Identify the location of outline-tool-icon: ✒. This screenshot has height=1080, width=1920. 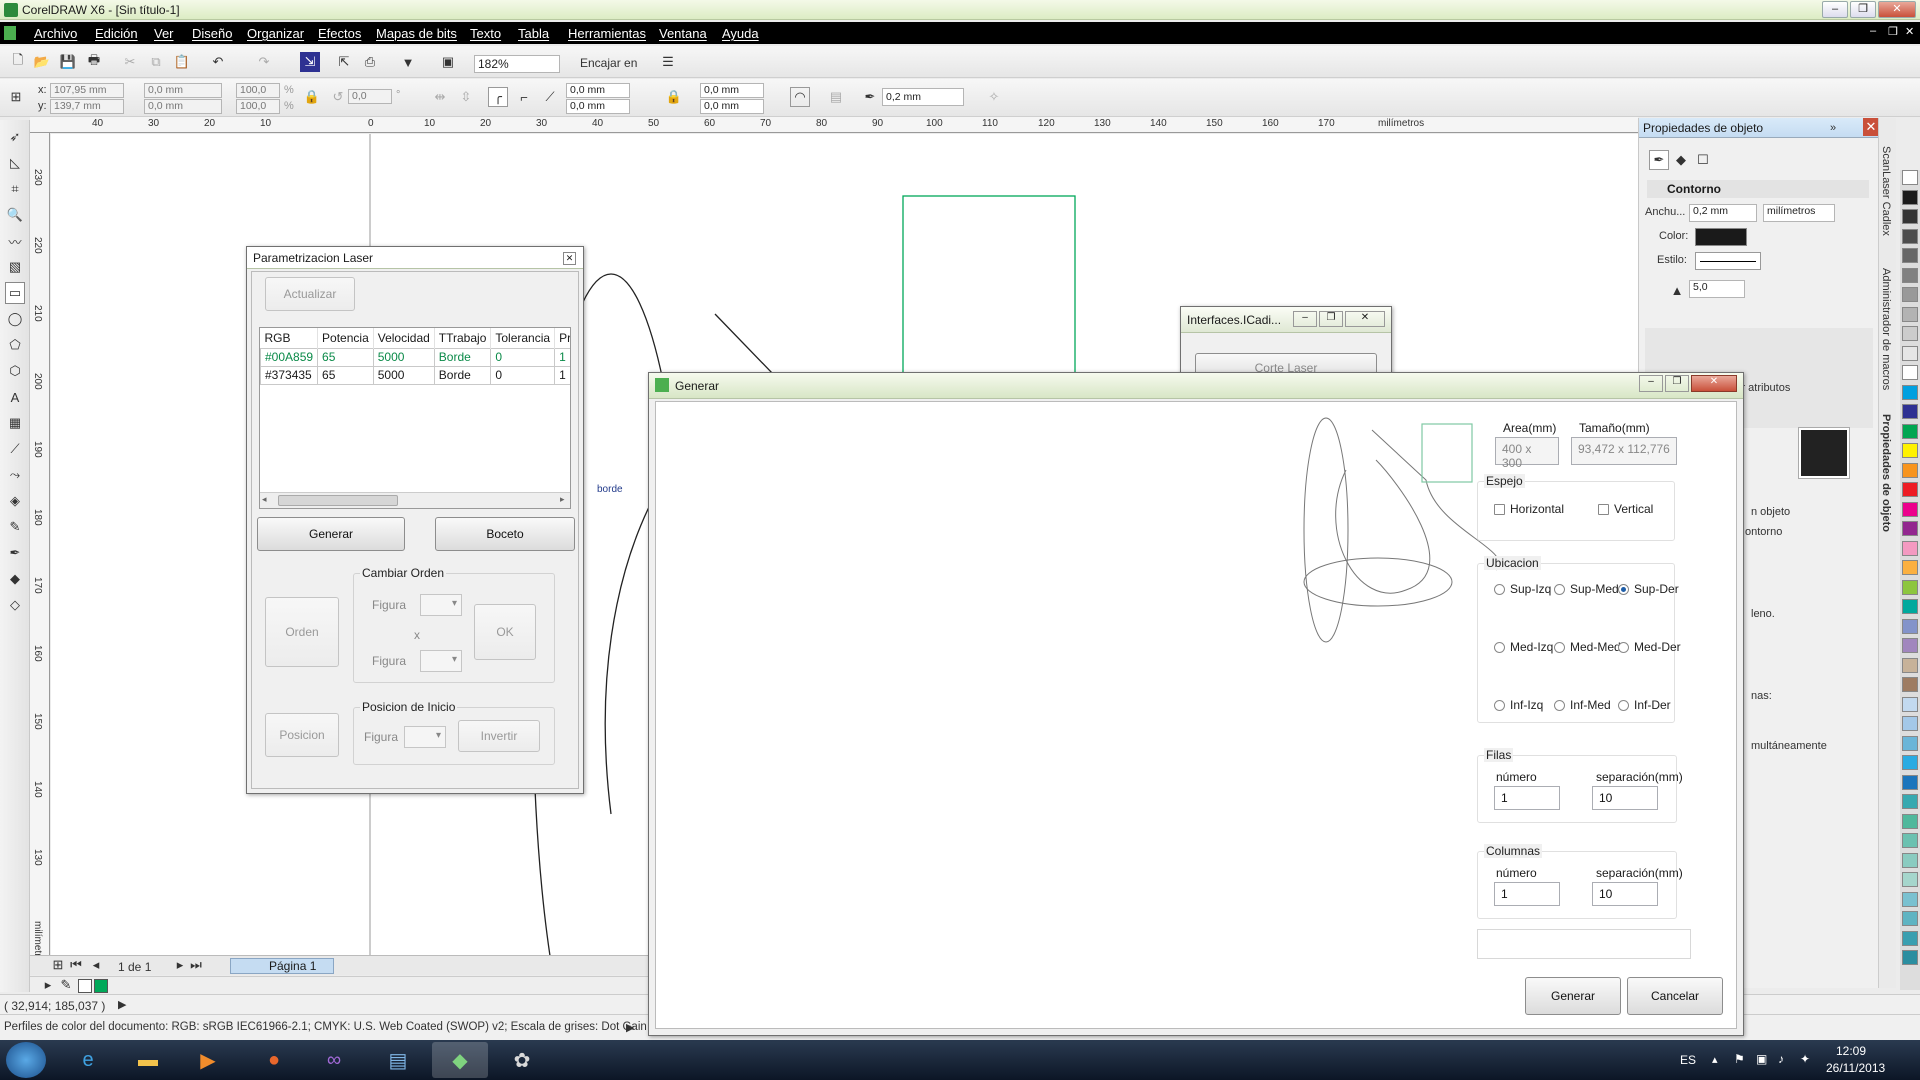
(15, 553).